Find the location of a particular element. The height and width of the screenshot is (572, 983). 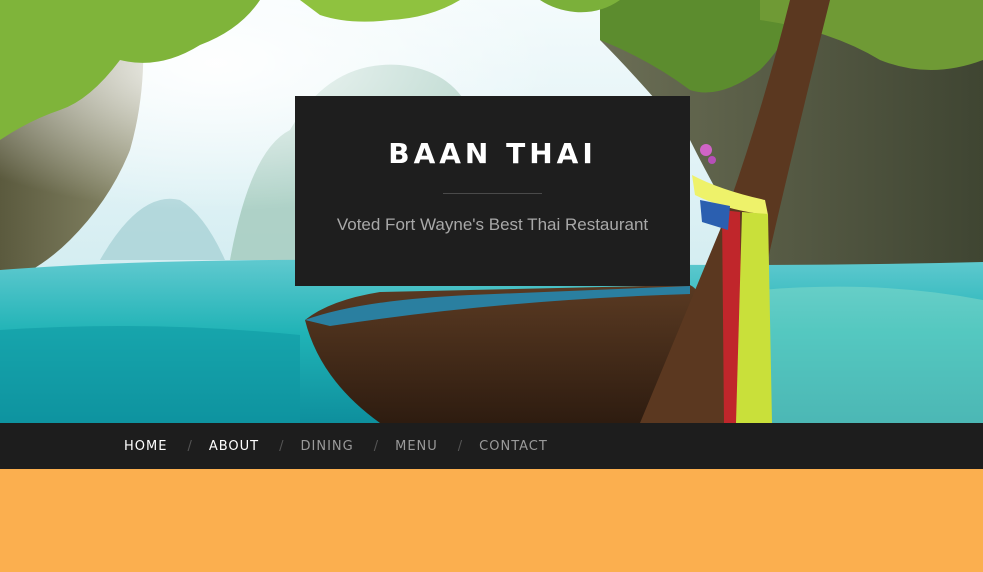

nav-menu: HOME / ABOUT / DINING / MENU / CONTACT is located at coordinates (336, 446).